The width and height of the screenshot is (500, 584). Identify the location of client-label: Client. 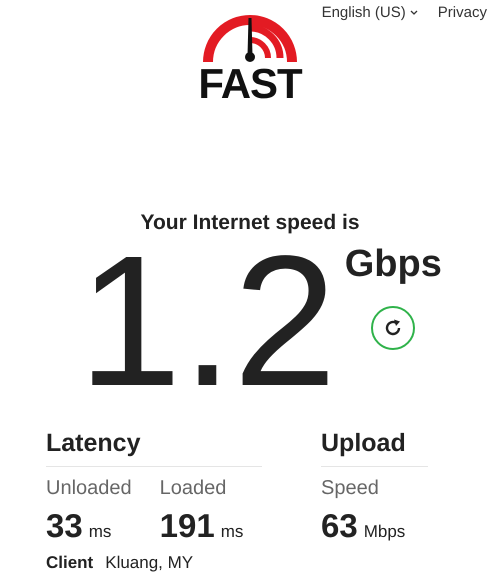
(70, 563).